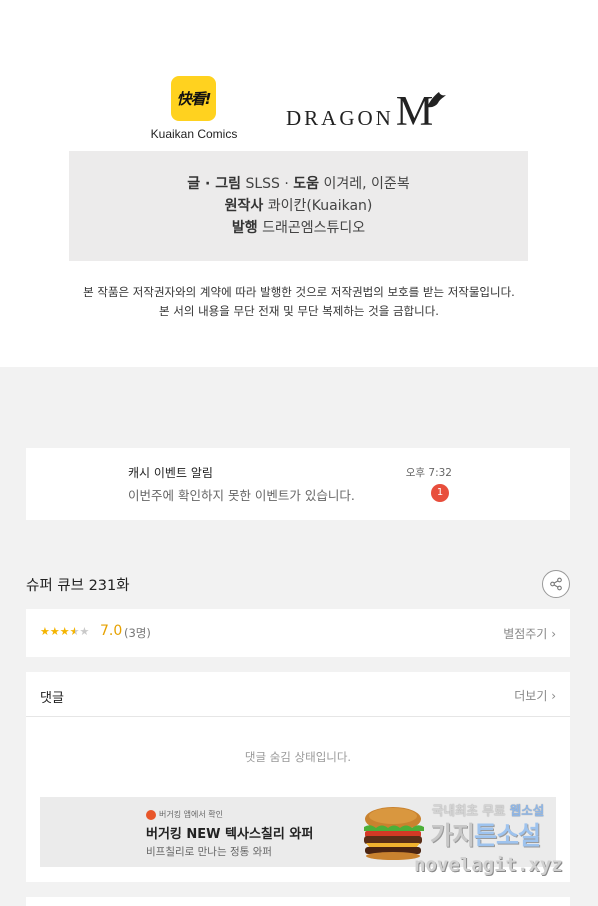 The width and height of the screenshot is (598, 906). Describe the element at coordinates (298, 633) in the screenshot. I see `rating-card: ★ ★ ★ ★ ★ 7.0 (3명) 별점주기 ›` at that location.